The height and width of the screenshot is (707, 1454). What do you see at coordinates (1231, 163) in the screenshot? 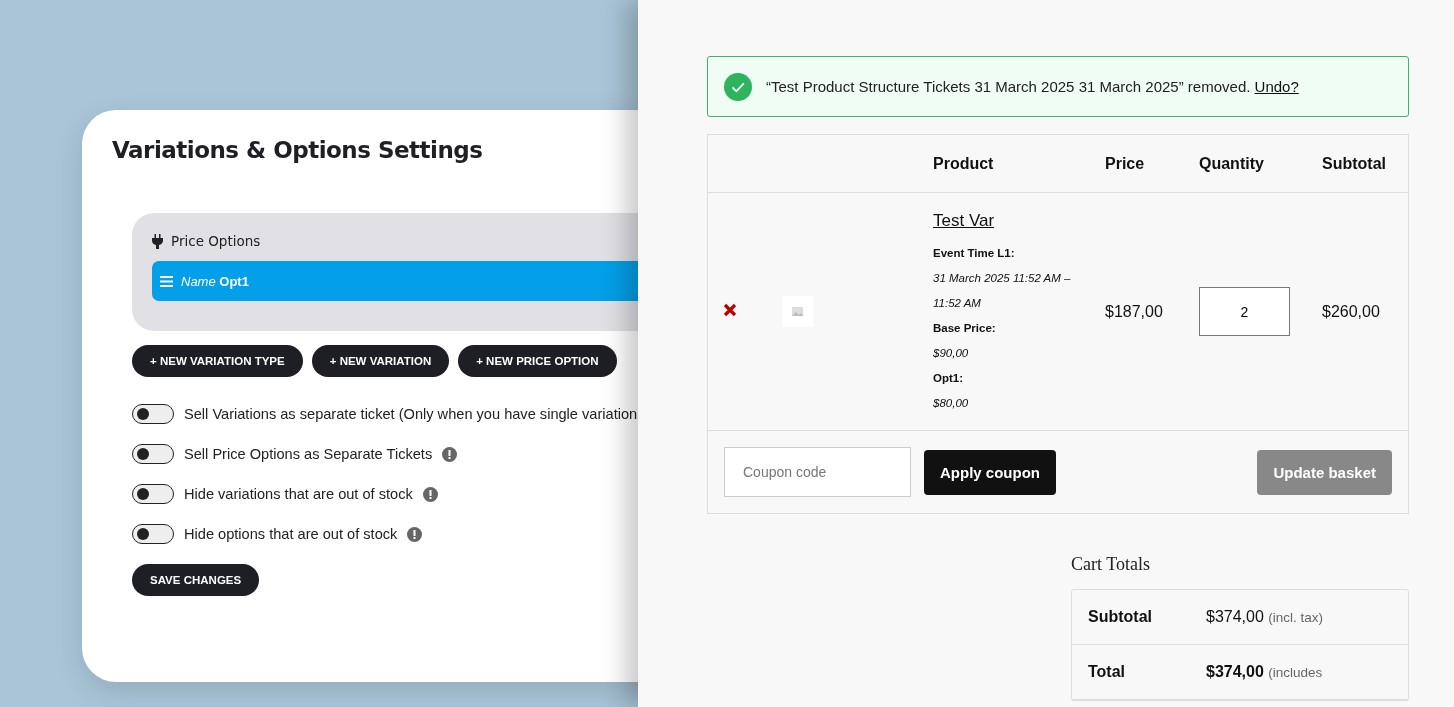
I see `column-header: Quantity` at bounding box center [1231, 163].